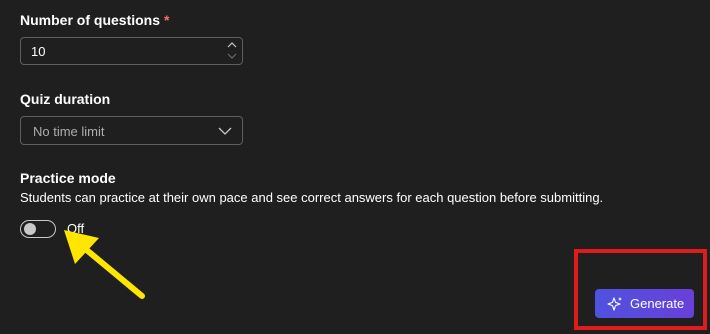 The image size is (710, 334). Describe the element at coordinates (131, 130) in the screenshot. I see `quiz-duration-select: No time limit` at that location.